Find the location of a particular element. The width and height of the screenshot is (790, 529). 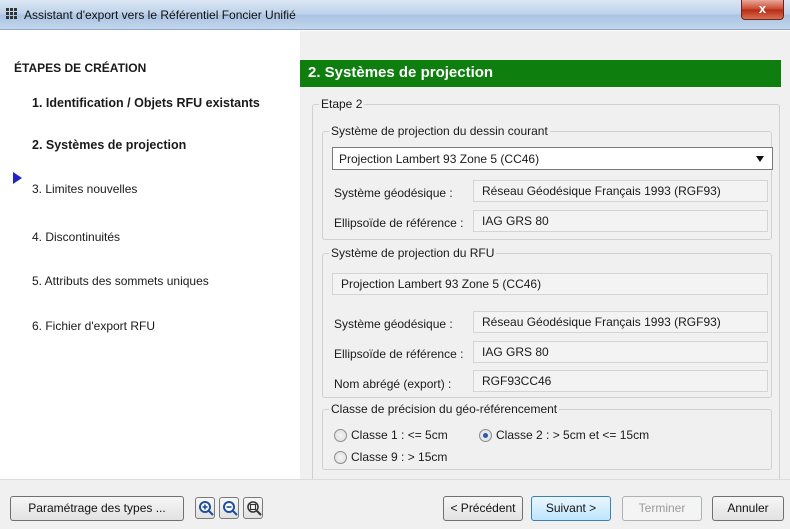

precision-legend: Classe de précision du géo-référencement is located at coordinates (444, 409).